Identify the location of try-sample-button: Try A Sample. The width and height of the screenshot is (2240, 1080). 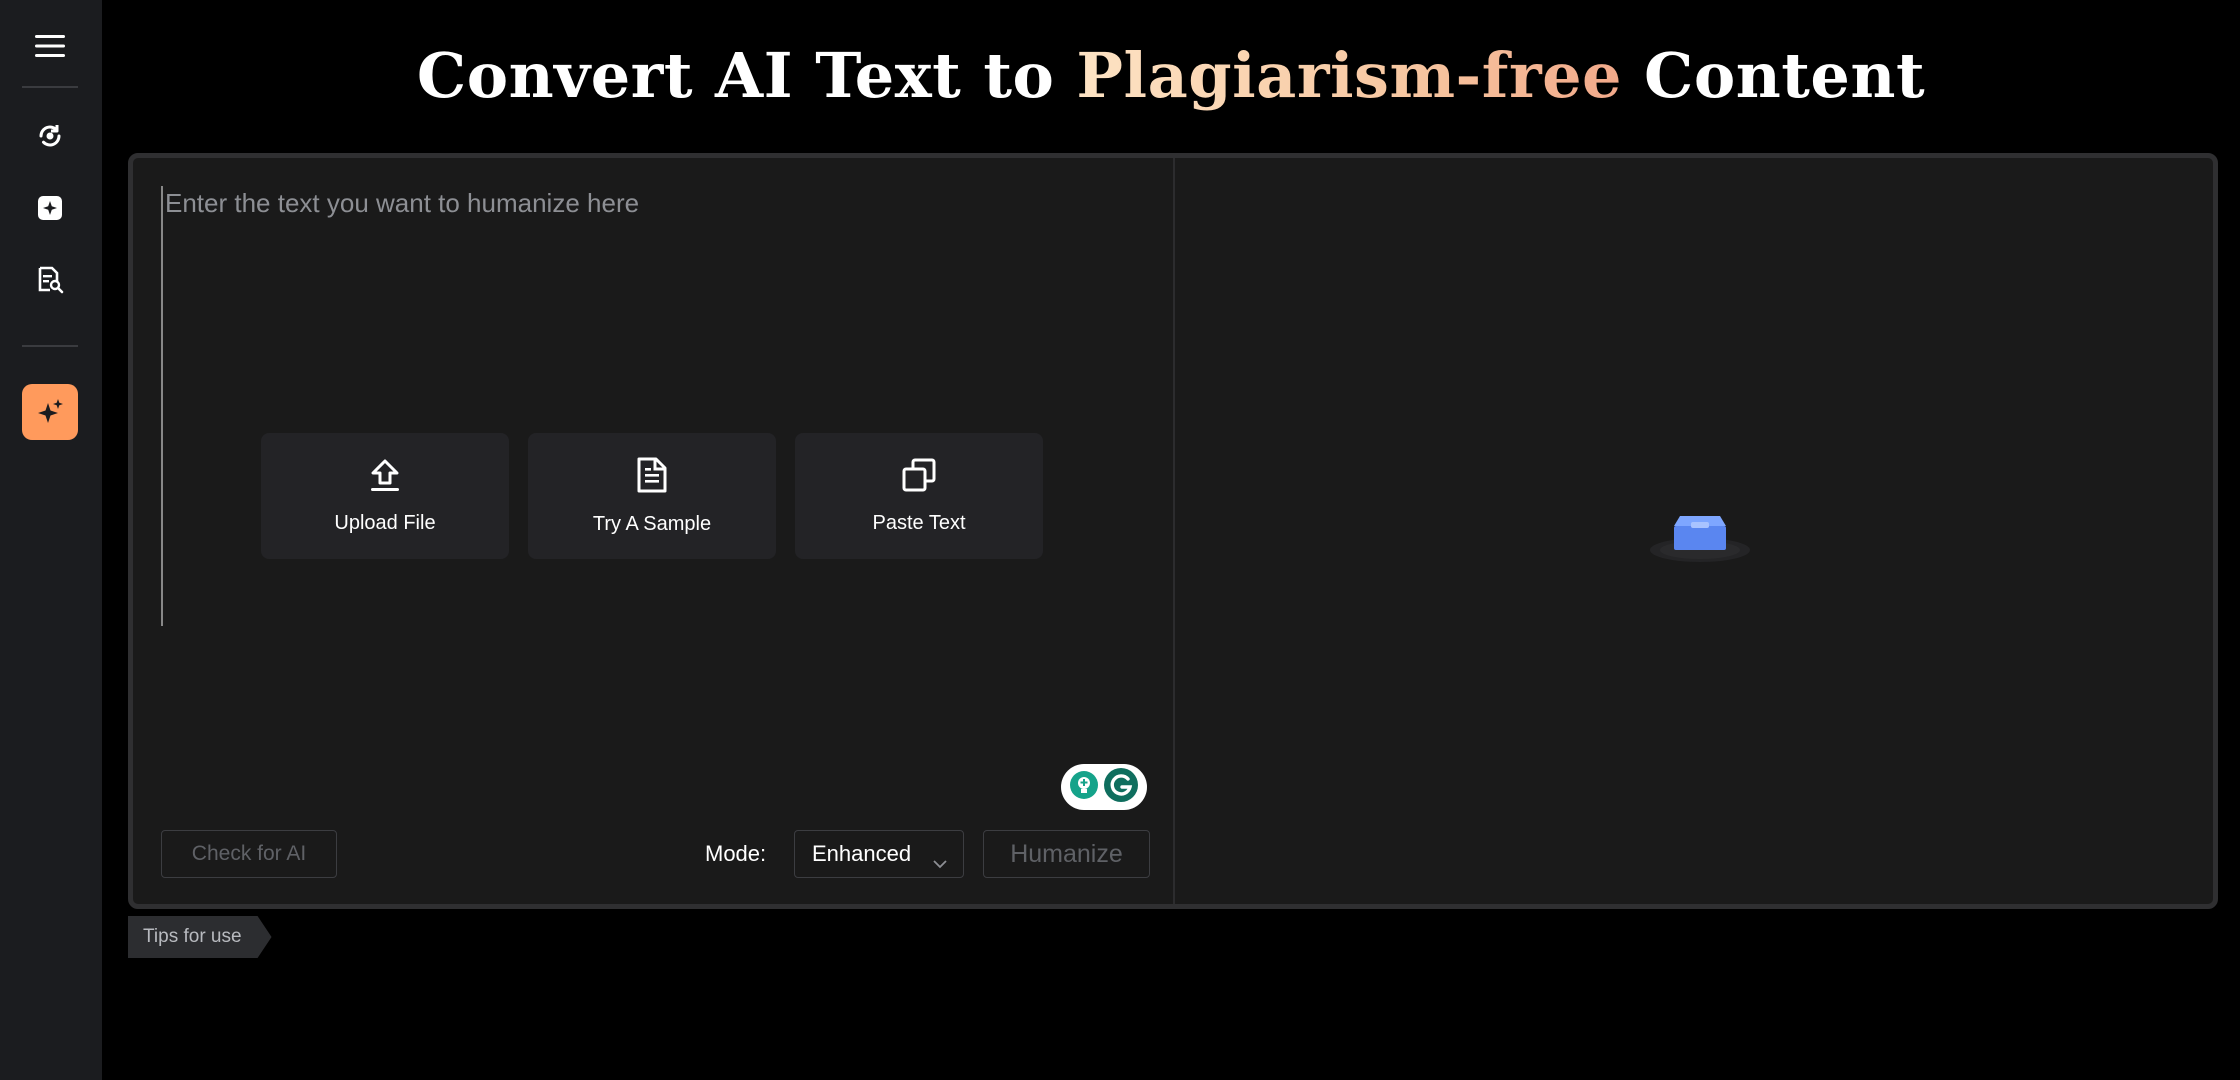
(652, 496).